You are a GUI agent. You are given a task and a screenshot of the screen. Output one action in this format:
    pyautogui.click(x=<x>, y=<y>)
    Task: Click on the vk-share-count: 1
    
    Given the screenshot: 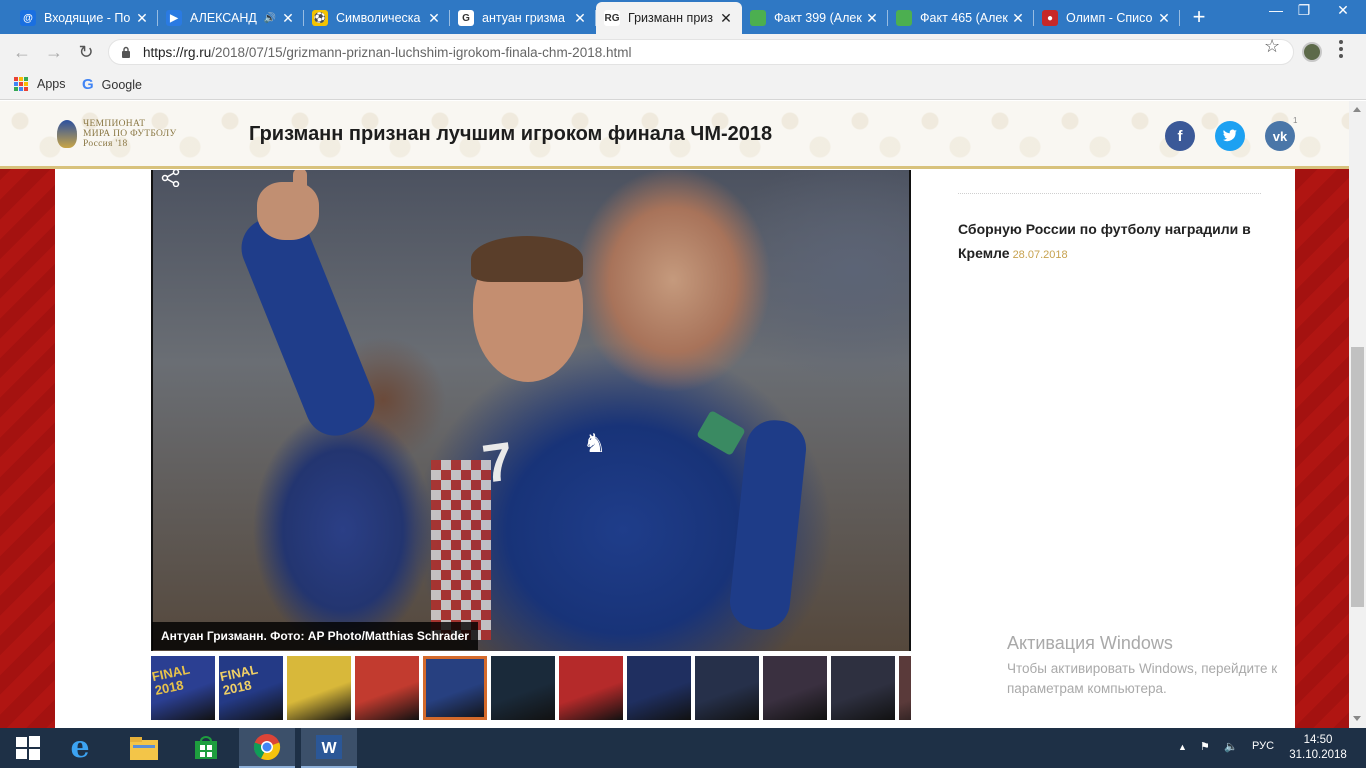 What is the action you would take?
    pyautogui.click(x=1295, y=120)
    